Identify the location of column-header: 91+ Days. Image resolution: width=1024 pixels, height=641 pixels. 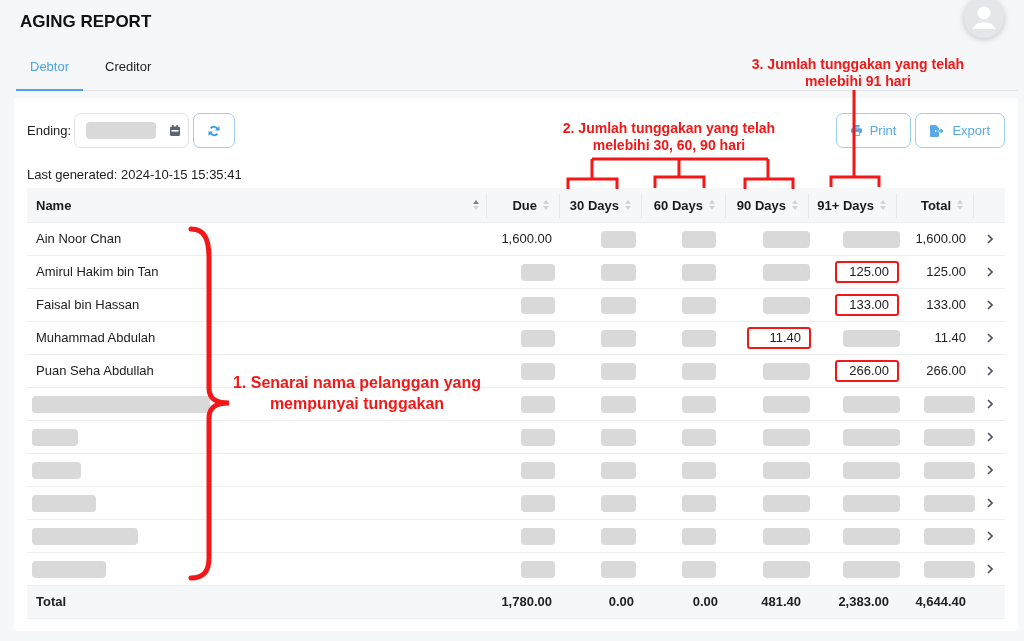
(852, 205).